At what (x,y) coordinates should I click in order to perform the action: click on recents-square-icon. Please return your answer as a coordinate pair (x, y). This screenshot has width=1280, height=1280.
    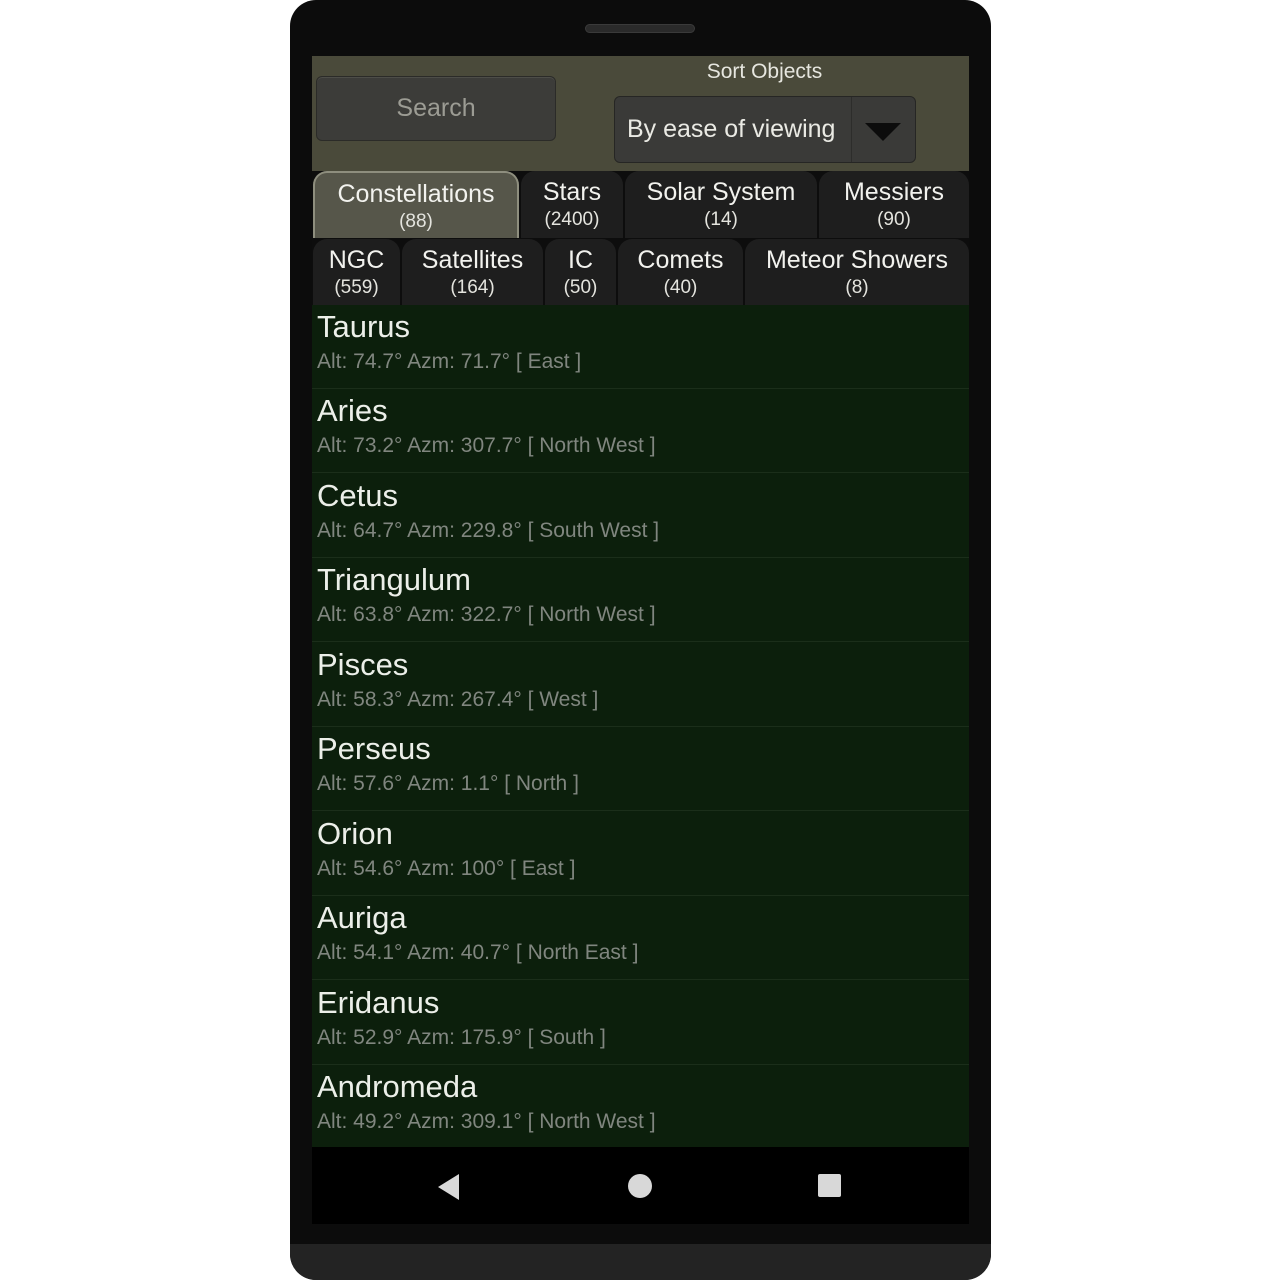
    Looking at the image, I should click on (829, 1185).